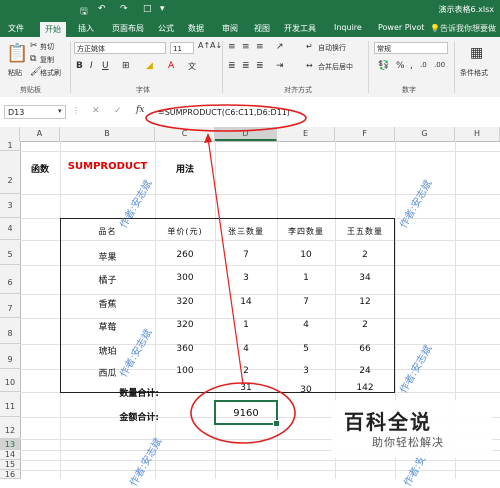  What do you see at coordinates (226, 118) in the screenshot?
I see `formula-highlight-ellipse` at bounding box center [226, 118].